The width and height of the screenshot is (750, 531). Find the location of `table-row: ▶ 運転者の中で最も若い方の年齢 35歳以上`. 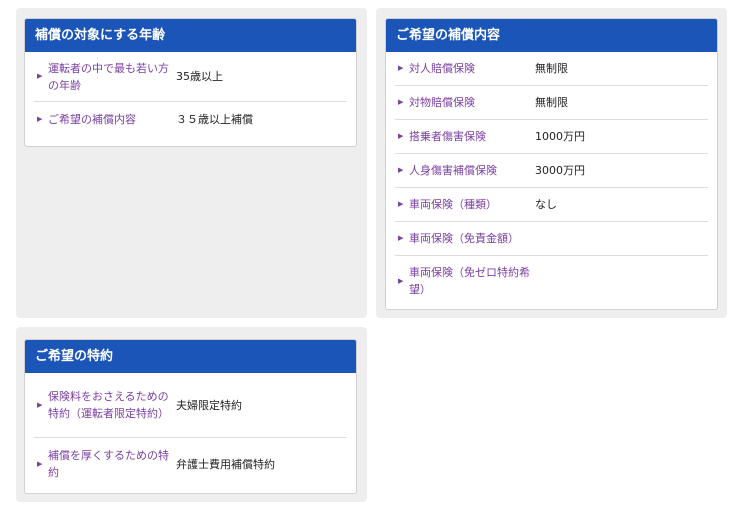

table-row: ▶ 運転者の中で最も若い方の年齢 35歳以上 is located at coordinates (190, 77).